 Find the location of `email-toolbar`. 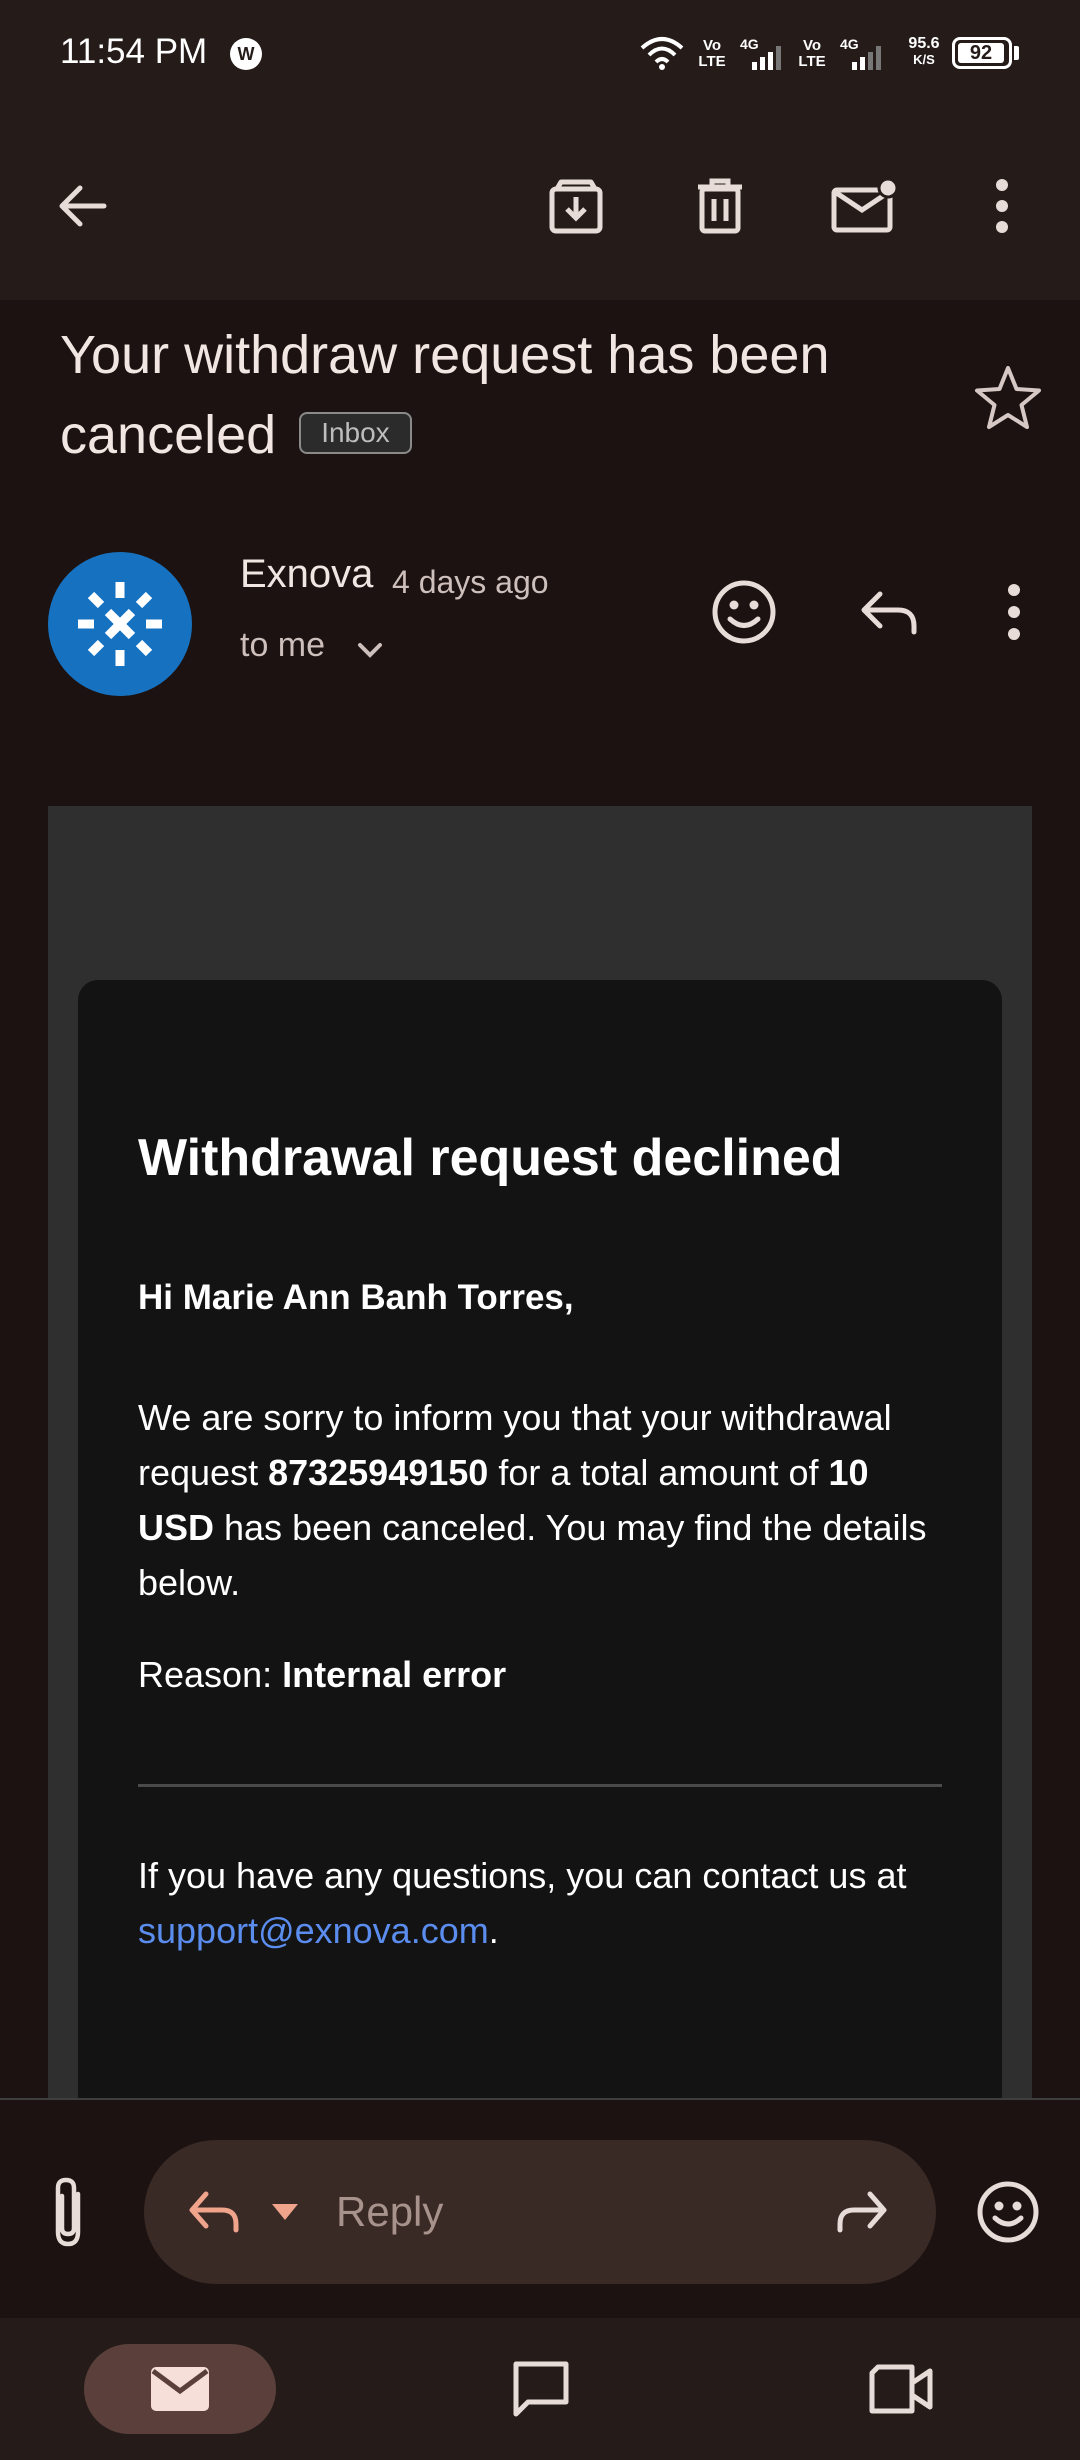

email-toolbar is located at coordinates (540, 205).